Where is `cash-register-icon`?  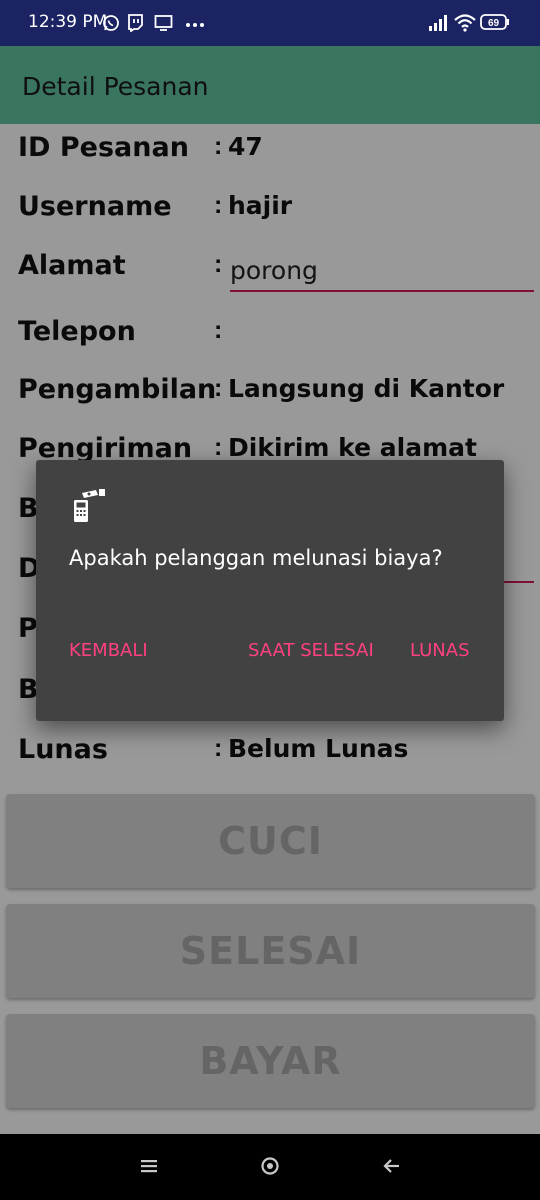 cash-register-icon is located at coordinates (91, 510).